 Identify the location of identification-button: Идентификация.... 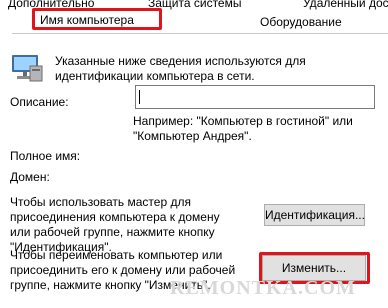
(314, 215).